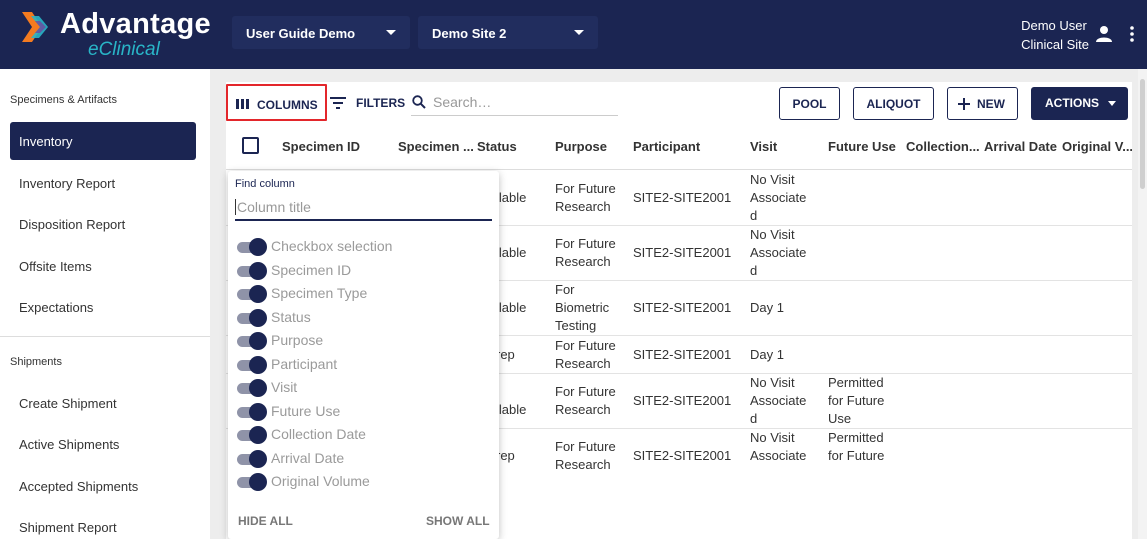 The width and height of the screenshot is (1147, 539). I want to click on new-button: NEW, so click(982, 103).